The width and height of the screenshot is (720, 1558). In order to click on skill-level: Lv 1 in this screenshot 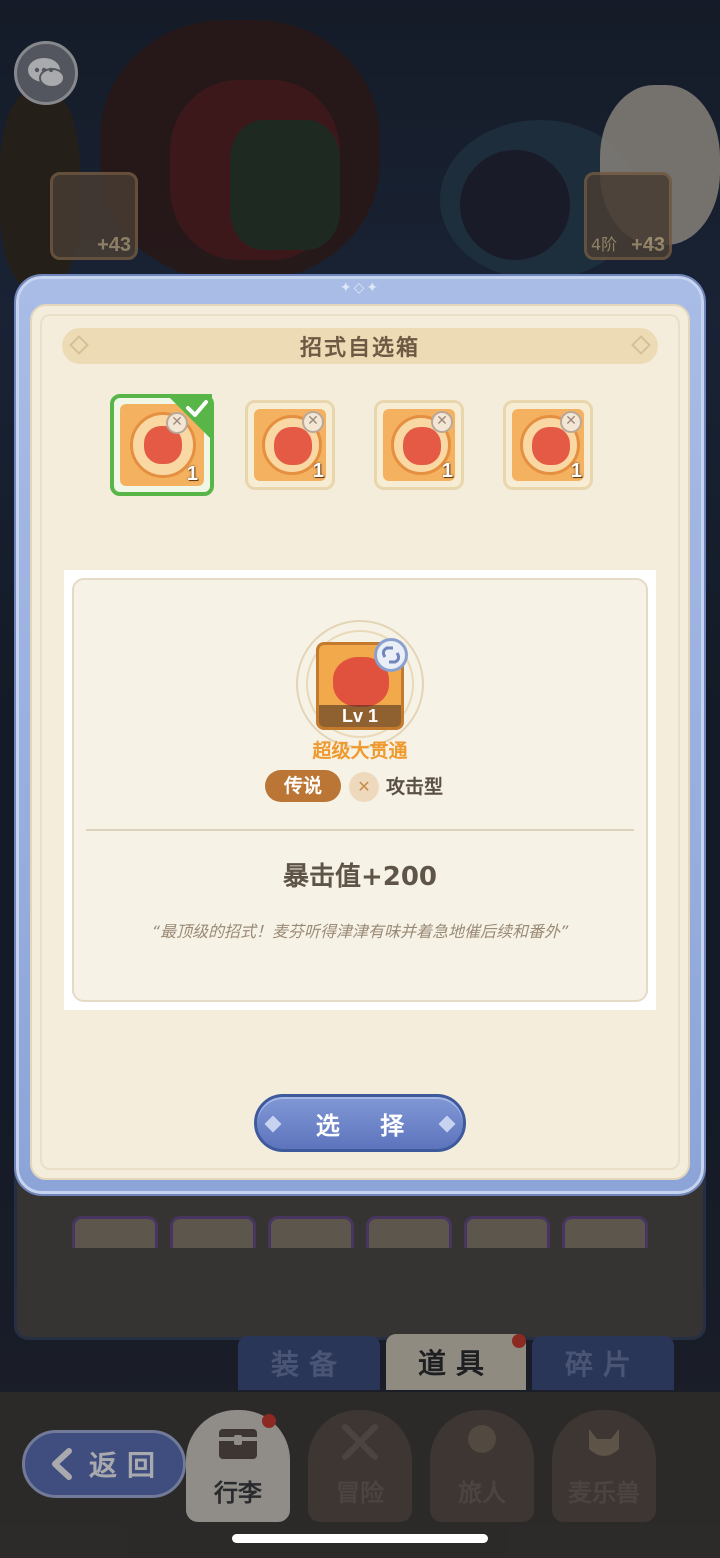, I will do `click(360, 716)`.